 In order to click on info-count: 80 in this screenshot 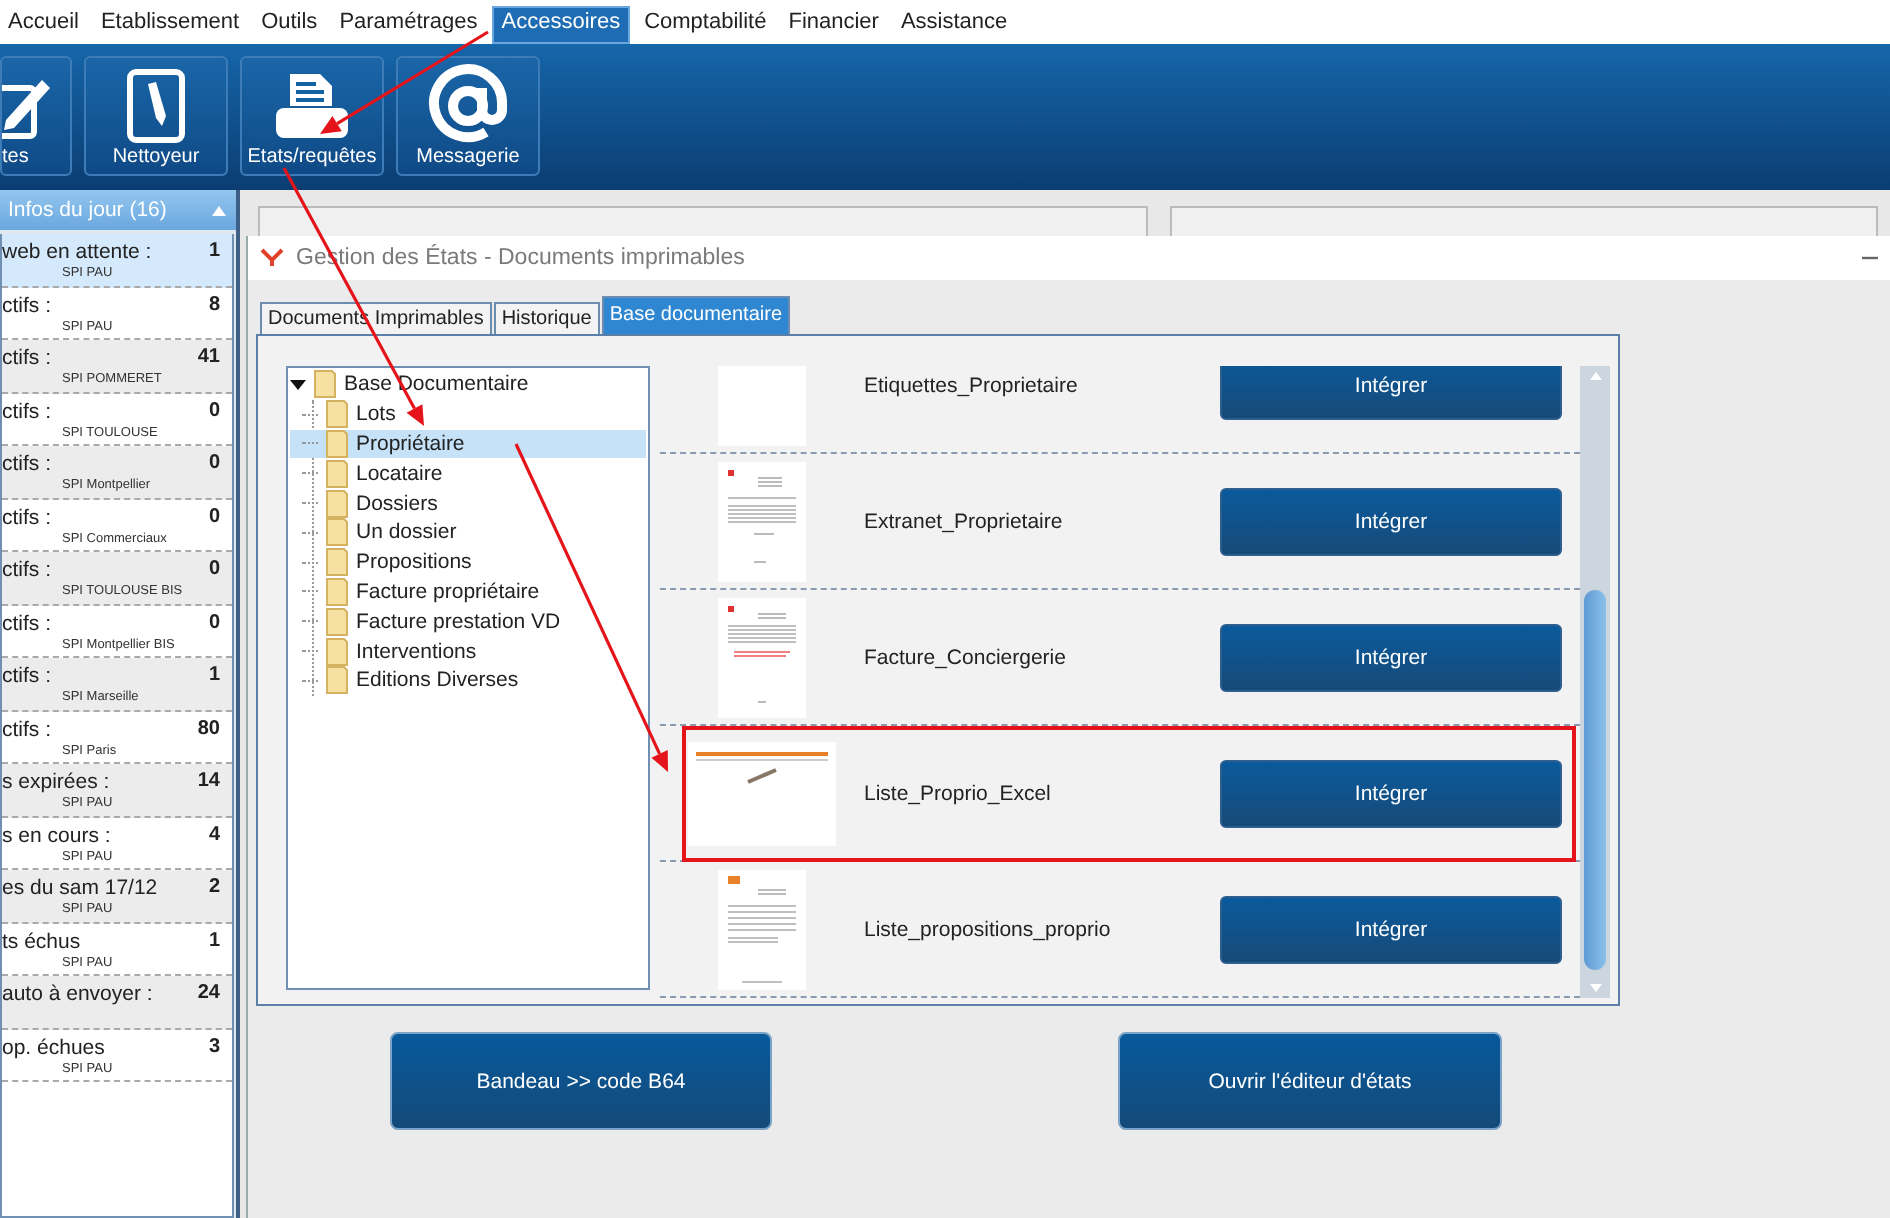, I will do `click(208, 730)`.